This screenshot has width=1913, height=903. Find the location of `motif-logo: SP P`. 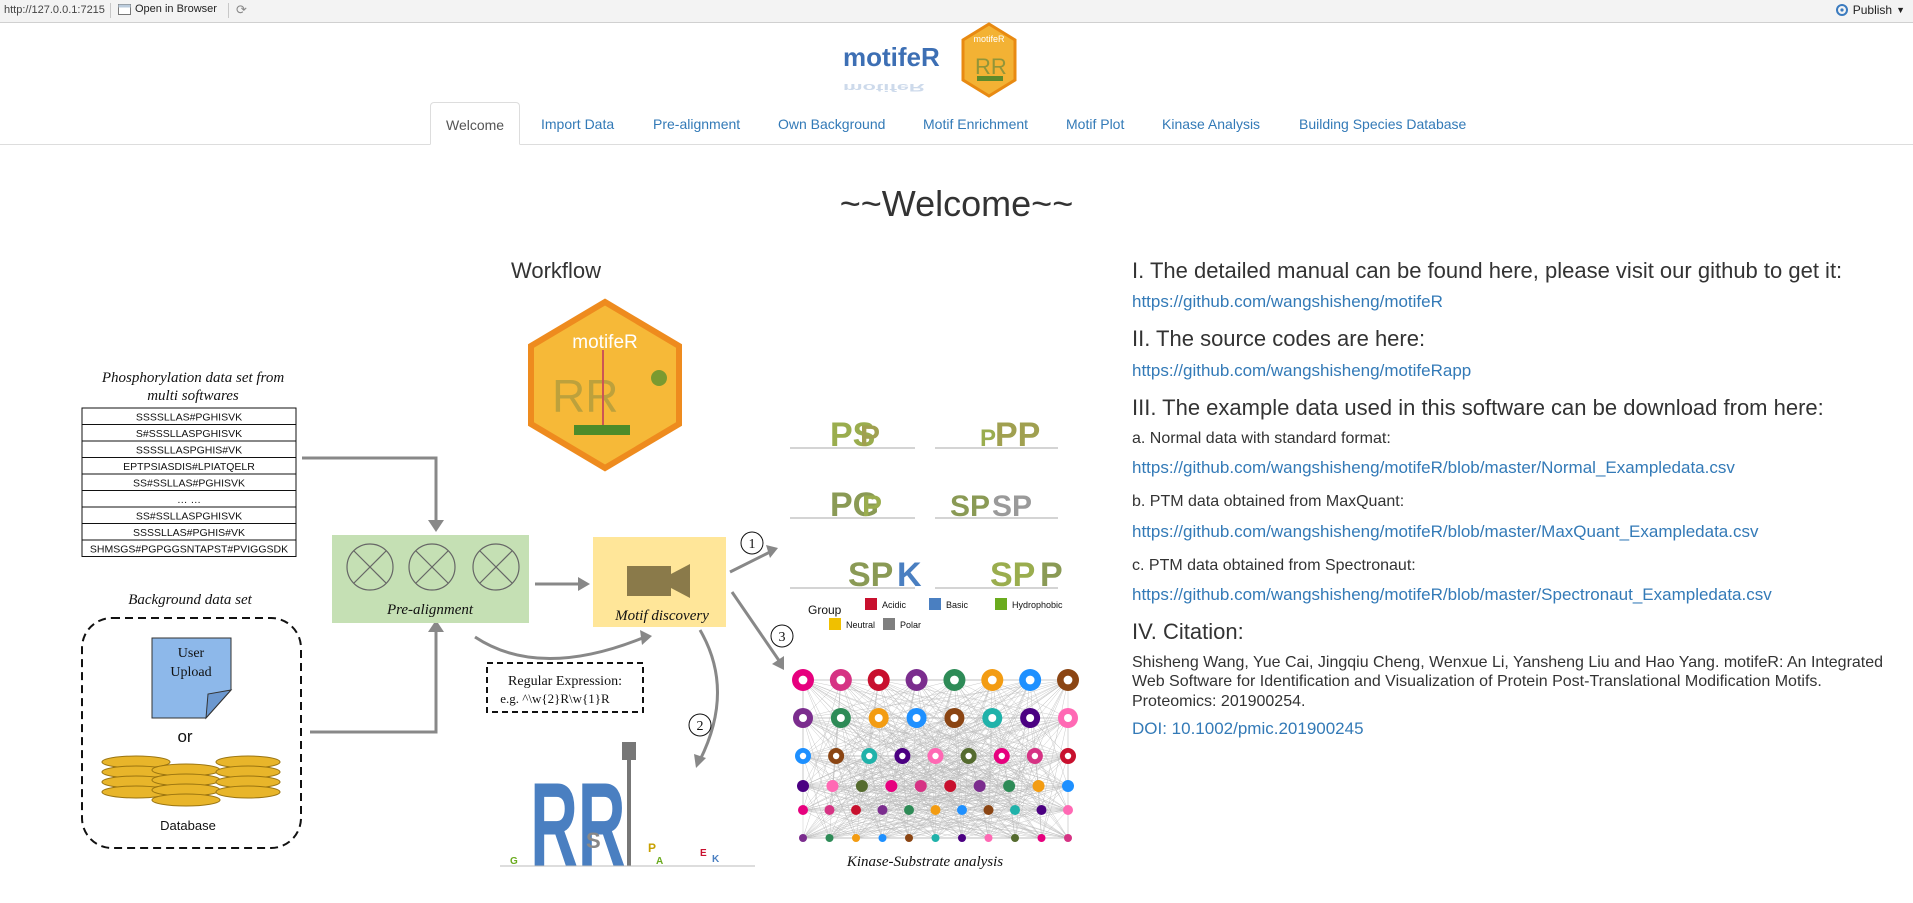

motif-logo: SP P is located at coordinates (999, 575).